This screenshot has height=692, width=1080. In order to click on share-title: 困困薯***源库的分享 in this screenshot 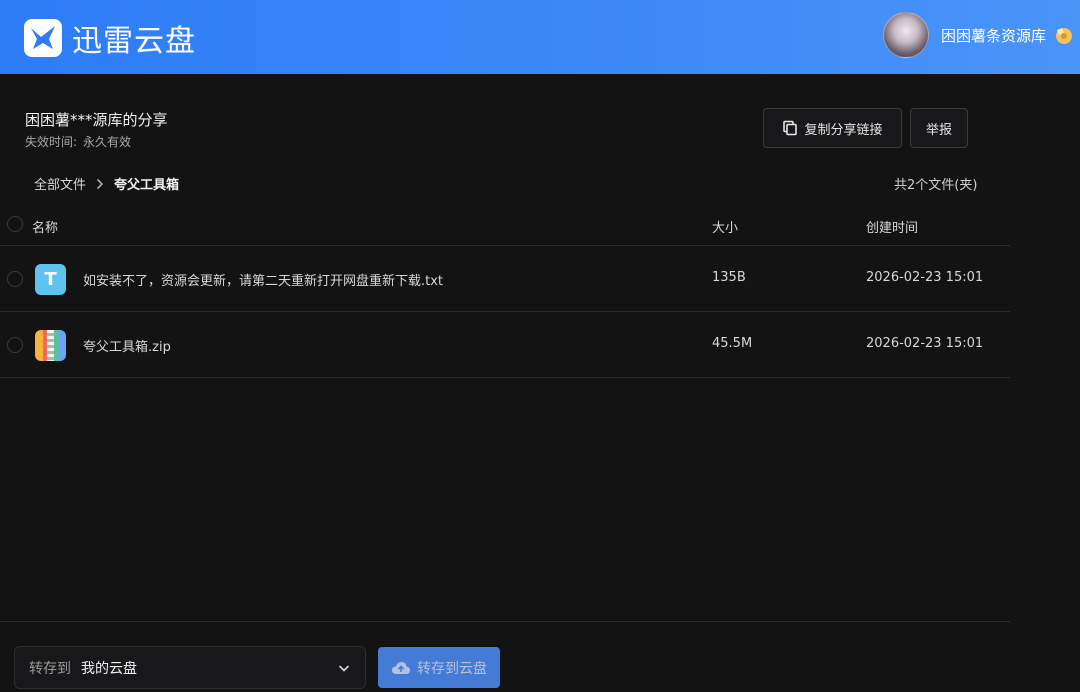, I will do `click(96, 120)`.